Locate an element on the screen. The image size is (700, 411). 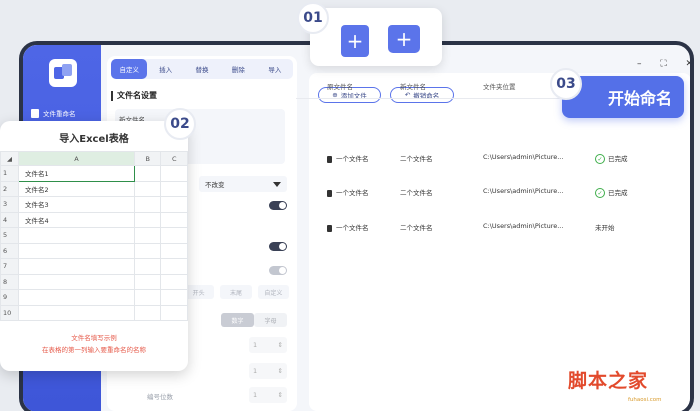
digits-label: 编号位数 is located at coordinates (160, 397).